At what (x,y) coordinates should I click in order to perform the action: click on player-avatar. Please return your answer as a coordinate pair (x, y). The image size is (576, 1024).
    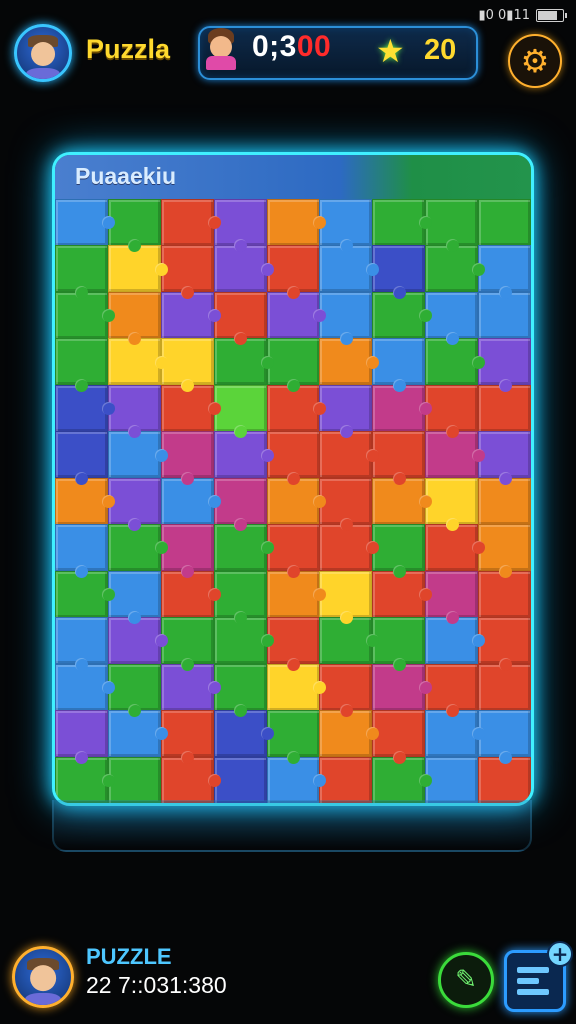
    Looking at the image, I should click on (43, 53).